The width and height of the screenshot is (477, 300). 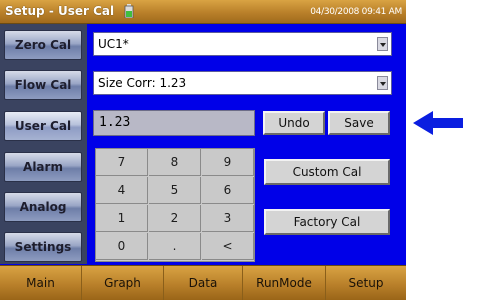 What do you see at coordinates (327, 172) in the screenshot?
I see `custom-cal-button: Custom Cal` at bounding box center [327, 172].